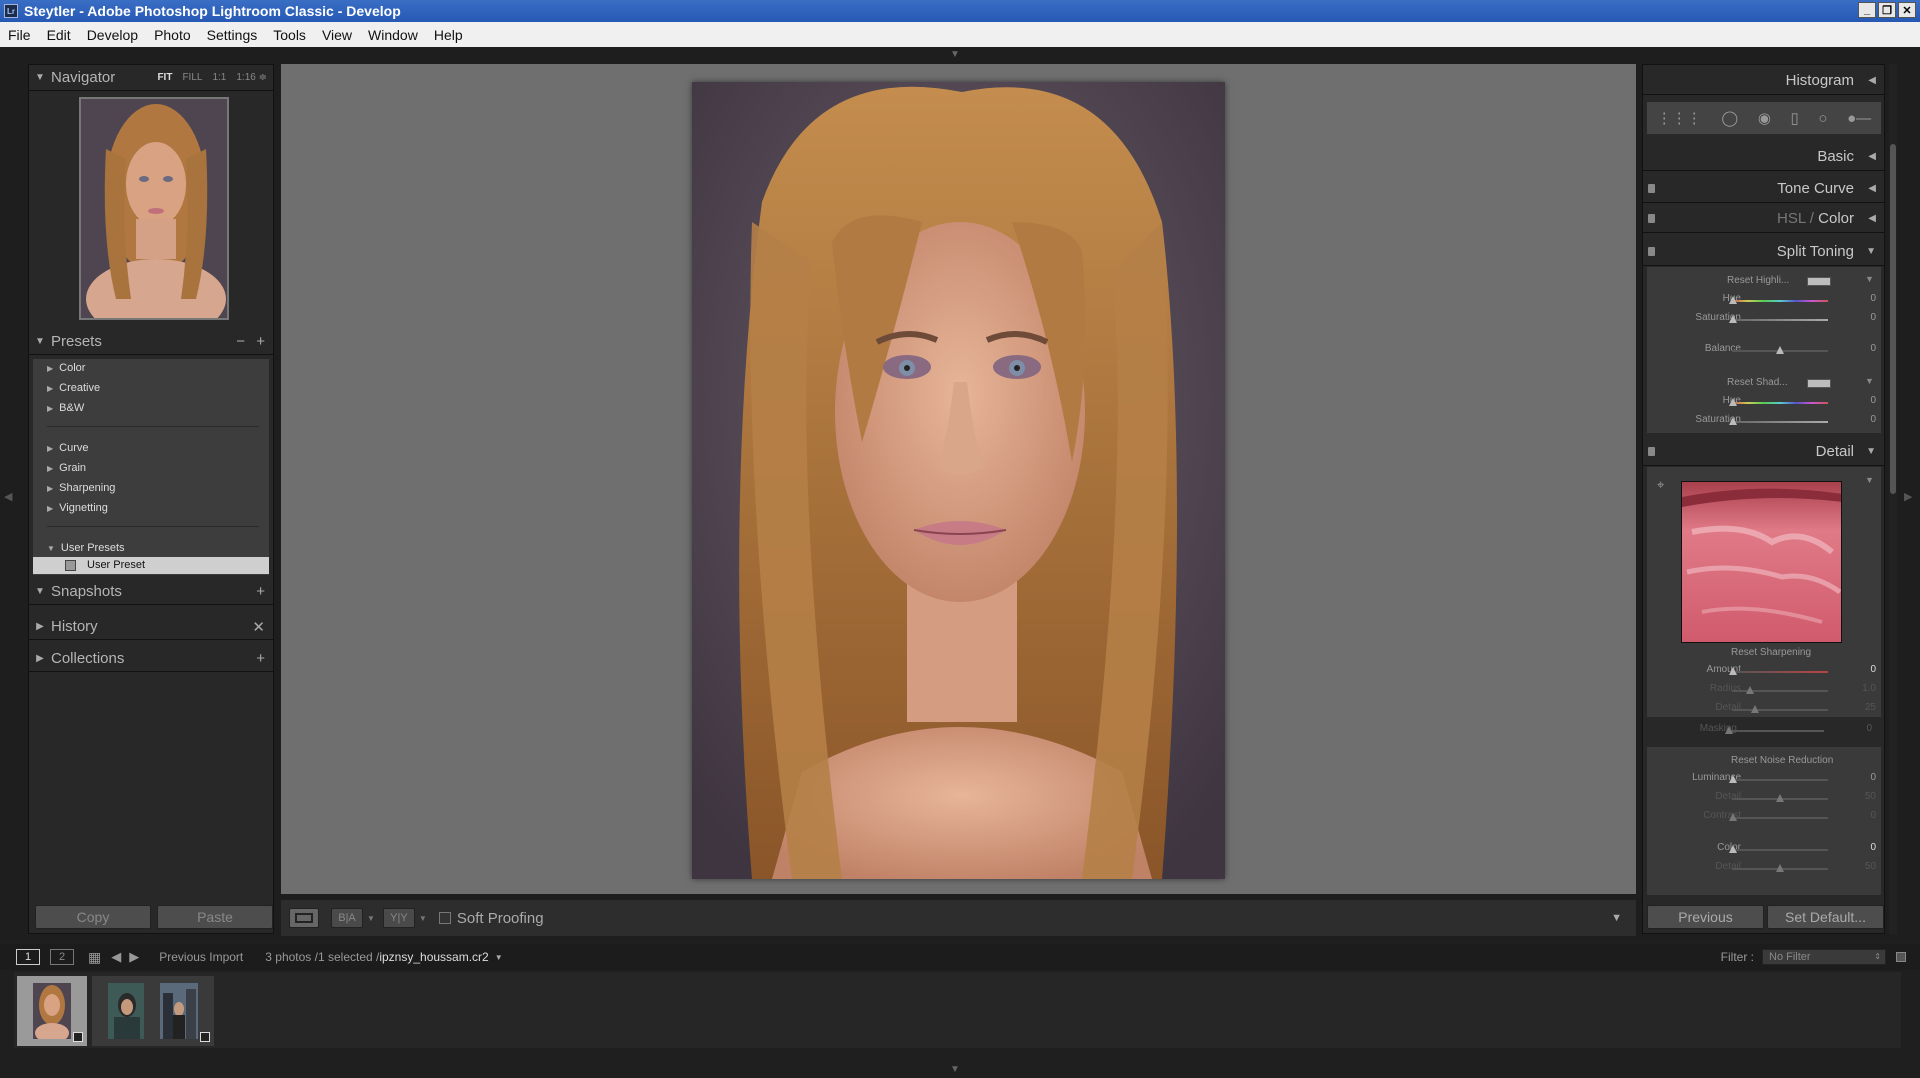 Image resolution: width=1920 pixels, height=1078 pixels. Describe the element at coordinates (81, 488) in the screenshot. I see `preset-group-sharpening: ▶ Sharpening` at that location.